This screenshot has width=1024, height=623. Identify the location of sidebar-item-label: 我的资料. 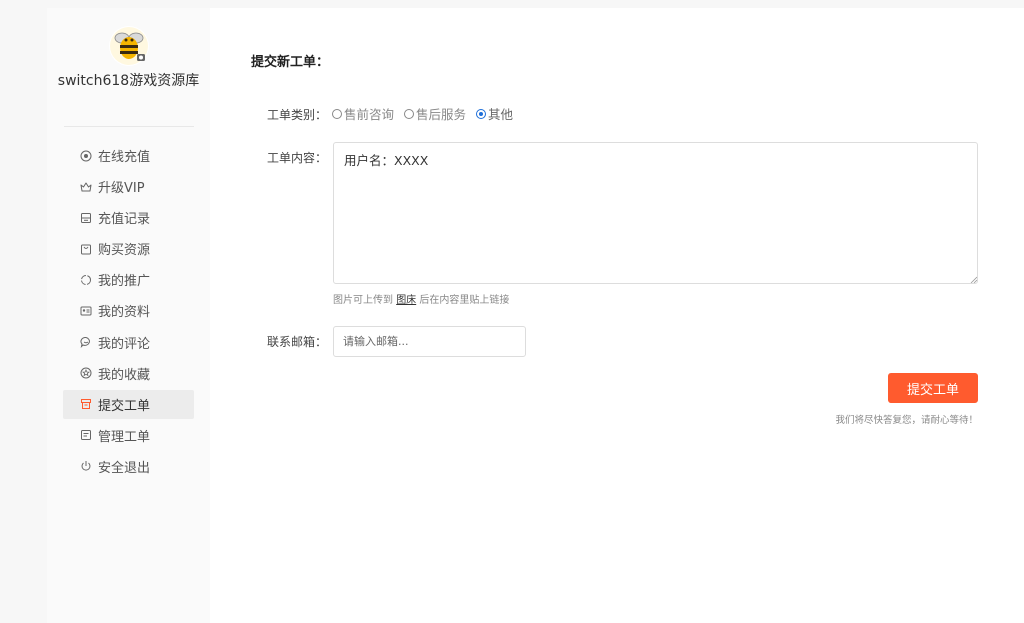
(124, 313).